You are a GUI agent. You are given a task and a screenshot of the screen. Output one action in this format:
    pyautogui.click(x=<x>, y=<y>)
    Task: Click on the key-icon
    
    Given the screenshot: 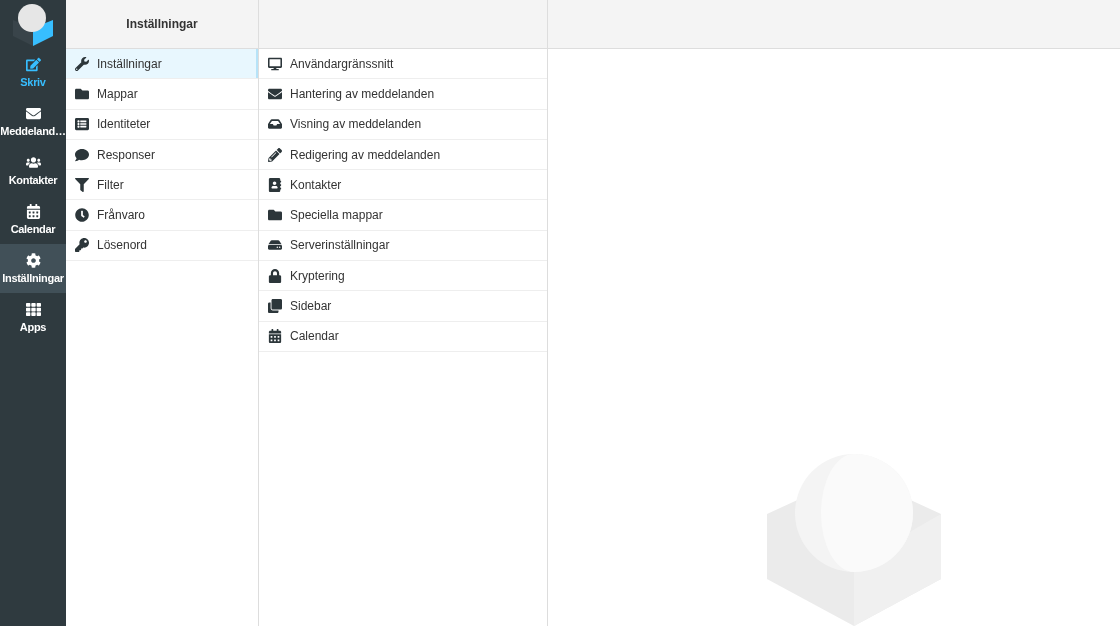 What is the action you would take?
    pyautogui.click(x=82, y=245)
    